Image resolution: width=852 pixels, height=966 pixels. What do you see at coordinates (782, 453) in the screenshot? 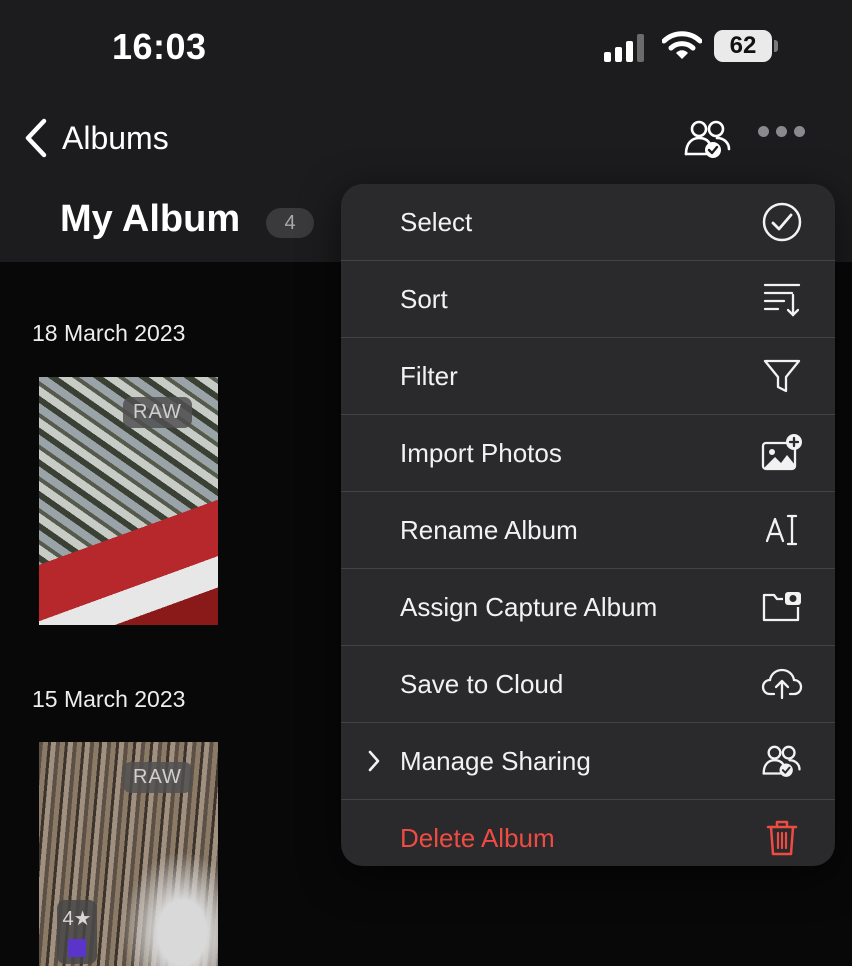
I see `photo-add-icon` at bounding box center [782, 453].